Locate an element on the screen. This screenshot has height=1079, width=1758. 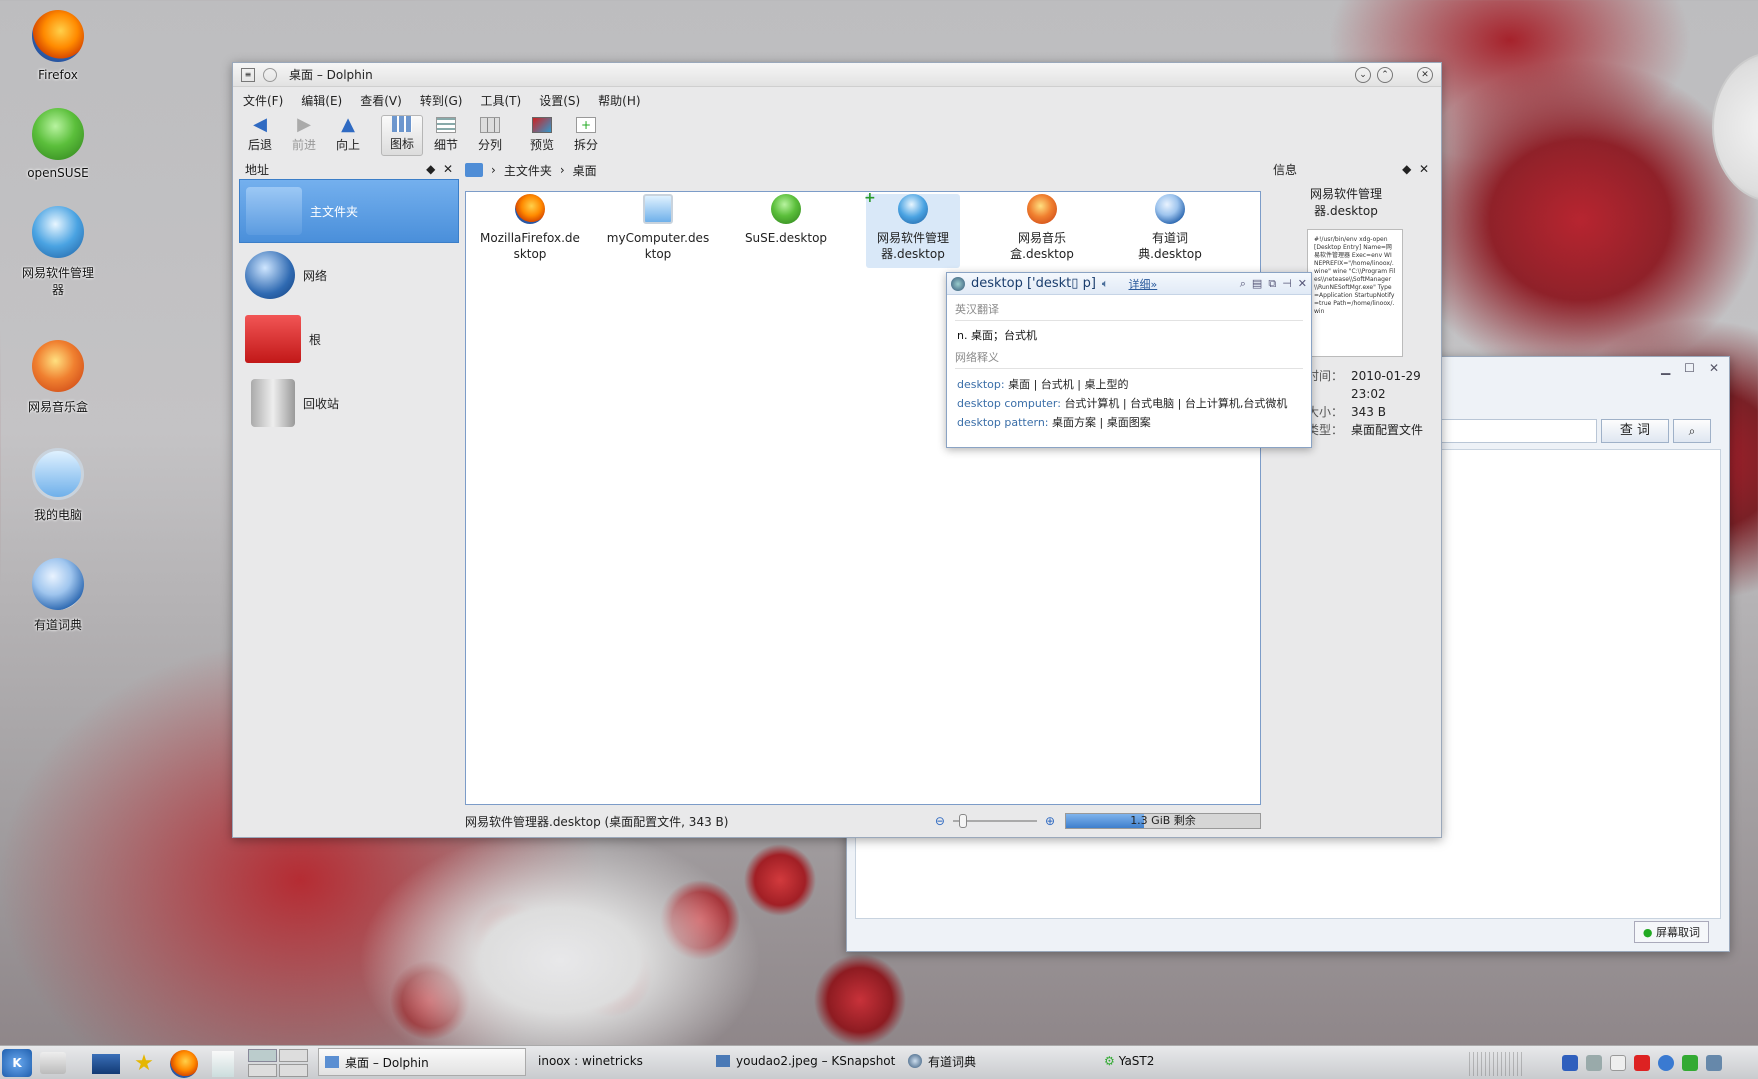
place-trash: 回收站 is located at coordinates (349, 403).